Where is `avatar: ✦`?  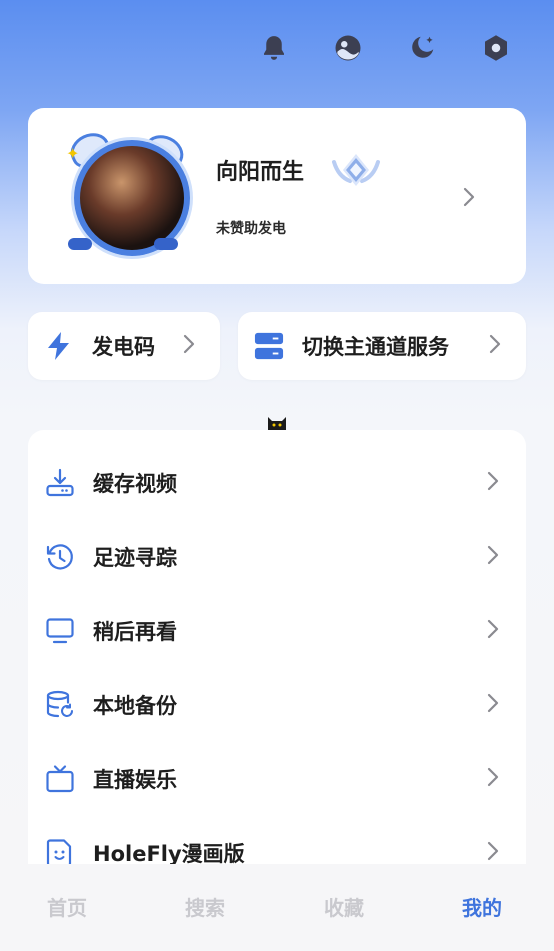 avatar: ✦ is located at coordinates (127, 191).